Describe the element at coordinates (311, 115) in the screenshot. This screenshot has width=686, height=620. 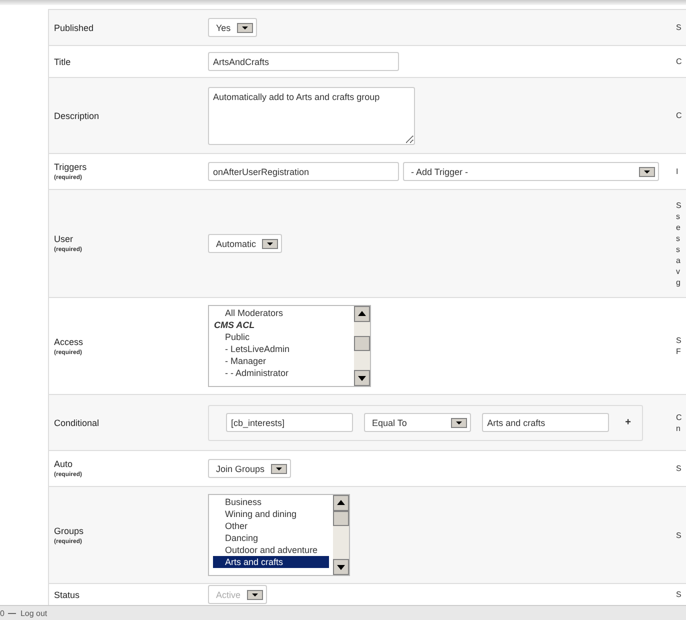
I see `description-field: Automatically add to Arts and crafts group` at that location.